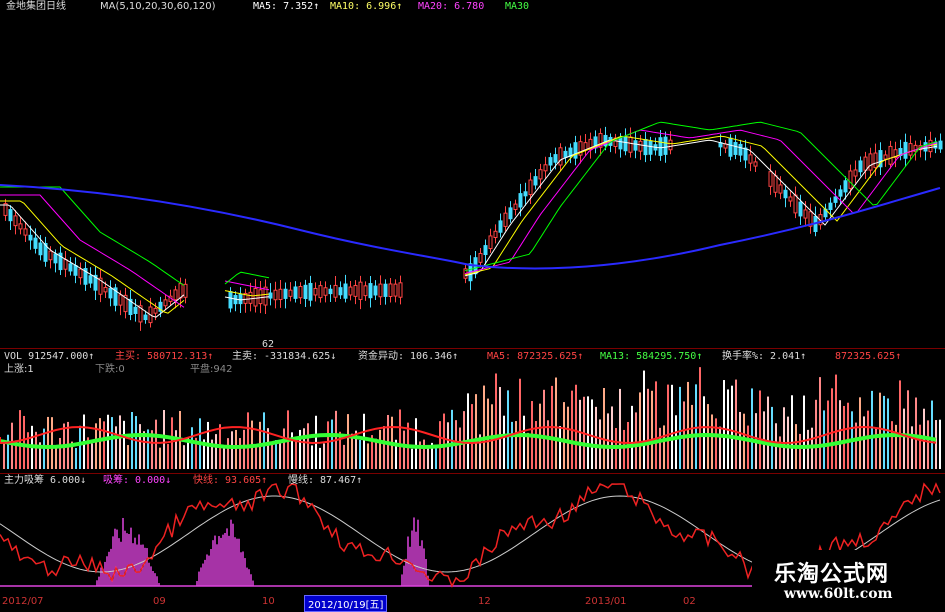 The width and height of the screenshot is (945, 612). I want to click on stock-title: 金地集团日线, so click(36, 6).